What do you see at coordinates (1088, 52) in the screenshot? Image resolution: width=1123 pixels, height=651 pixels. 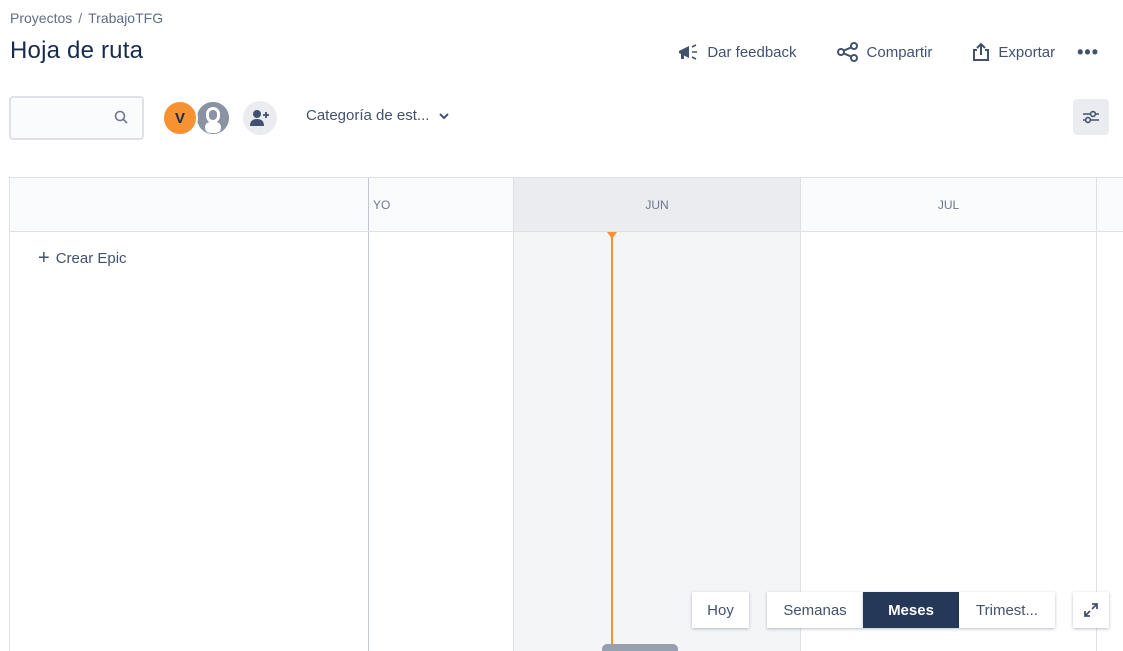 I see `more-icon: •••` at bounding box center [1088, 52].